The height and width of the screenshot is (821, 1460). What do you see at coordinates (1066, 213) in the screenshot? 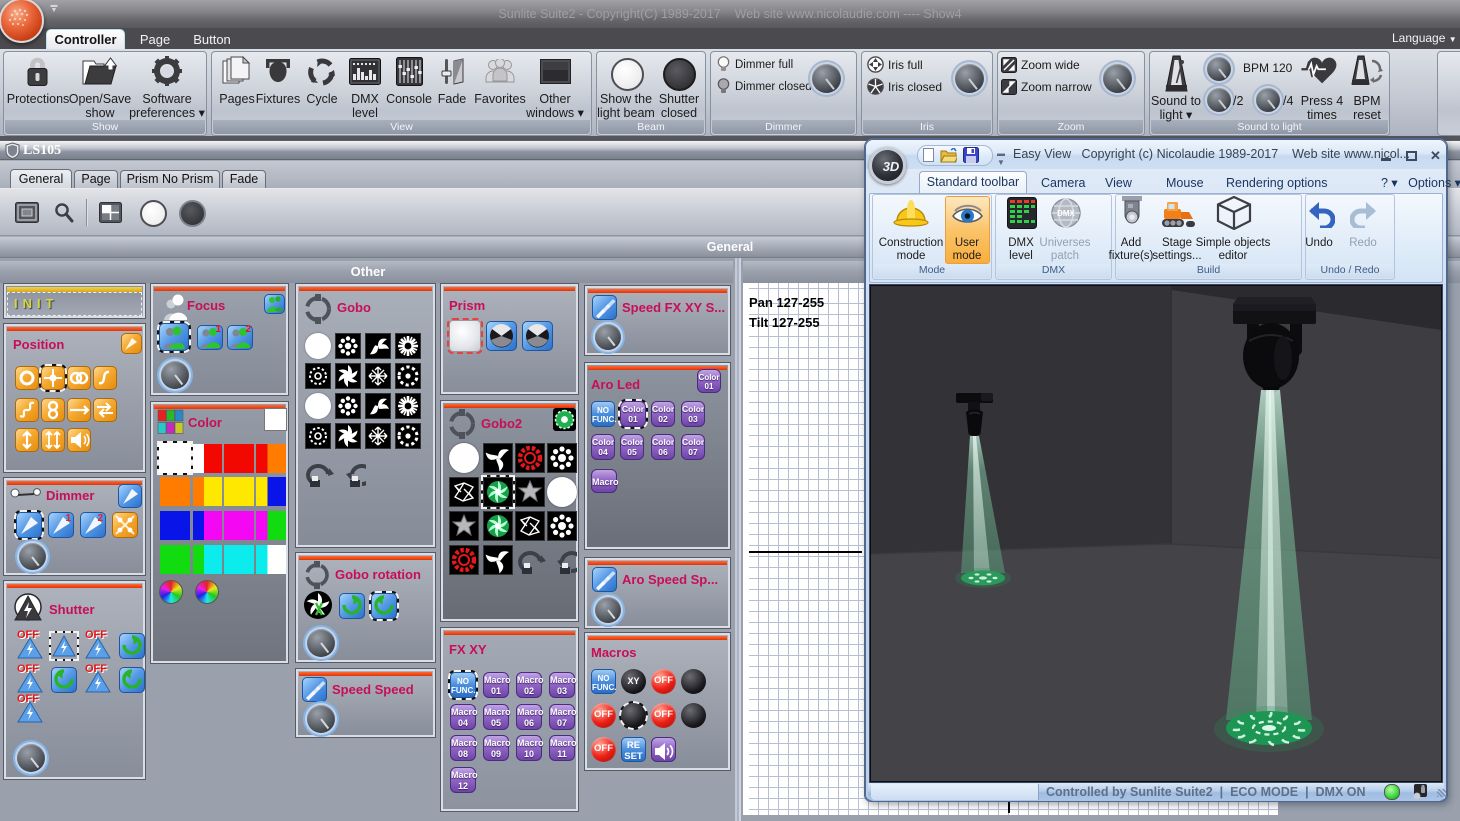
I see `svg-text: DMX` at bounding box center [1066, 213].